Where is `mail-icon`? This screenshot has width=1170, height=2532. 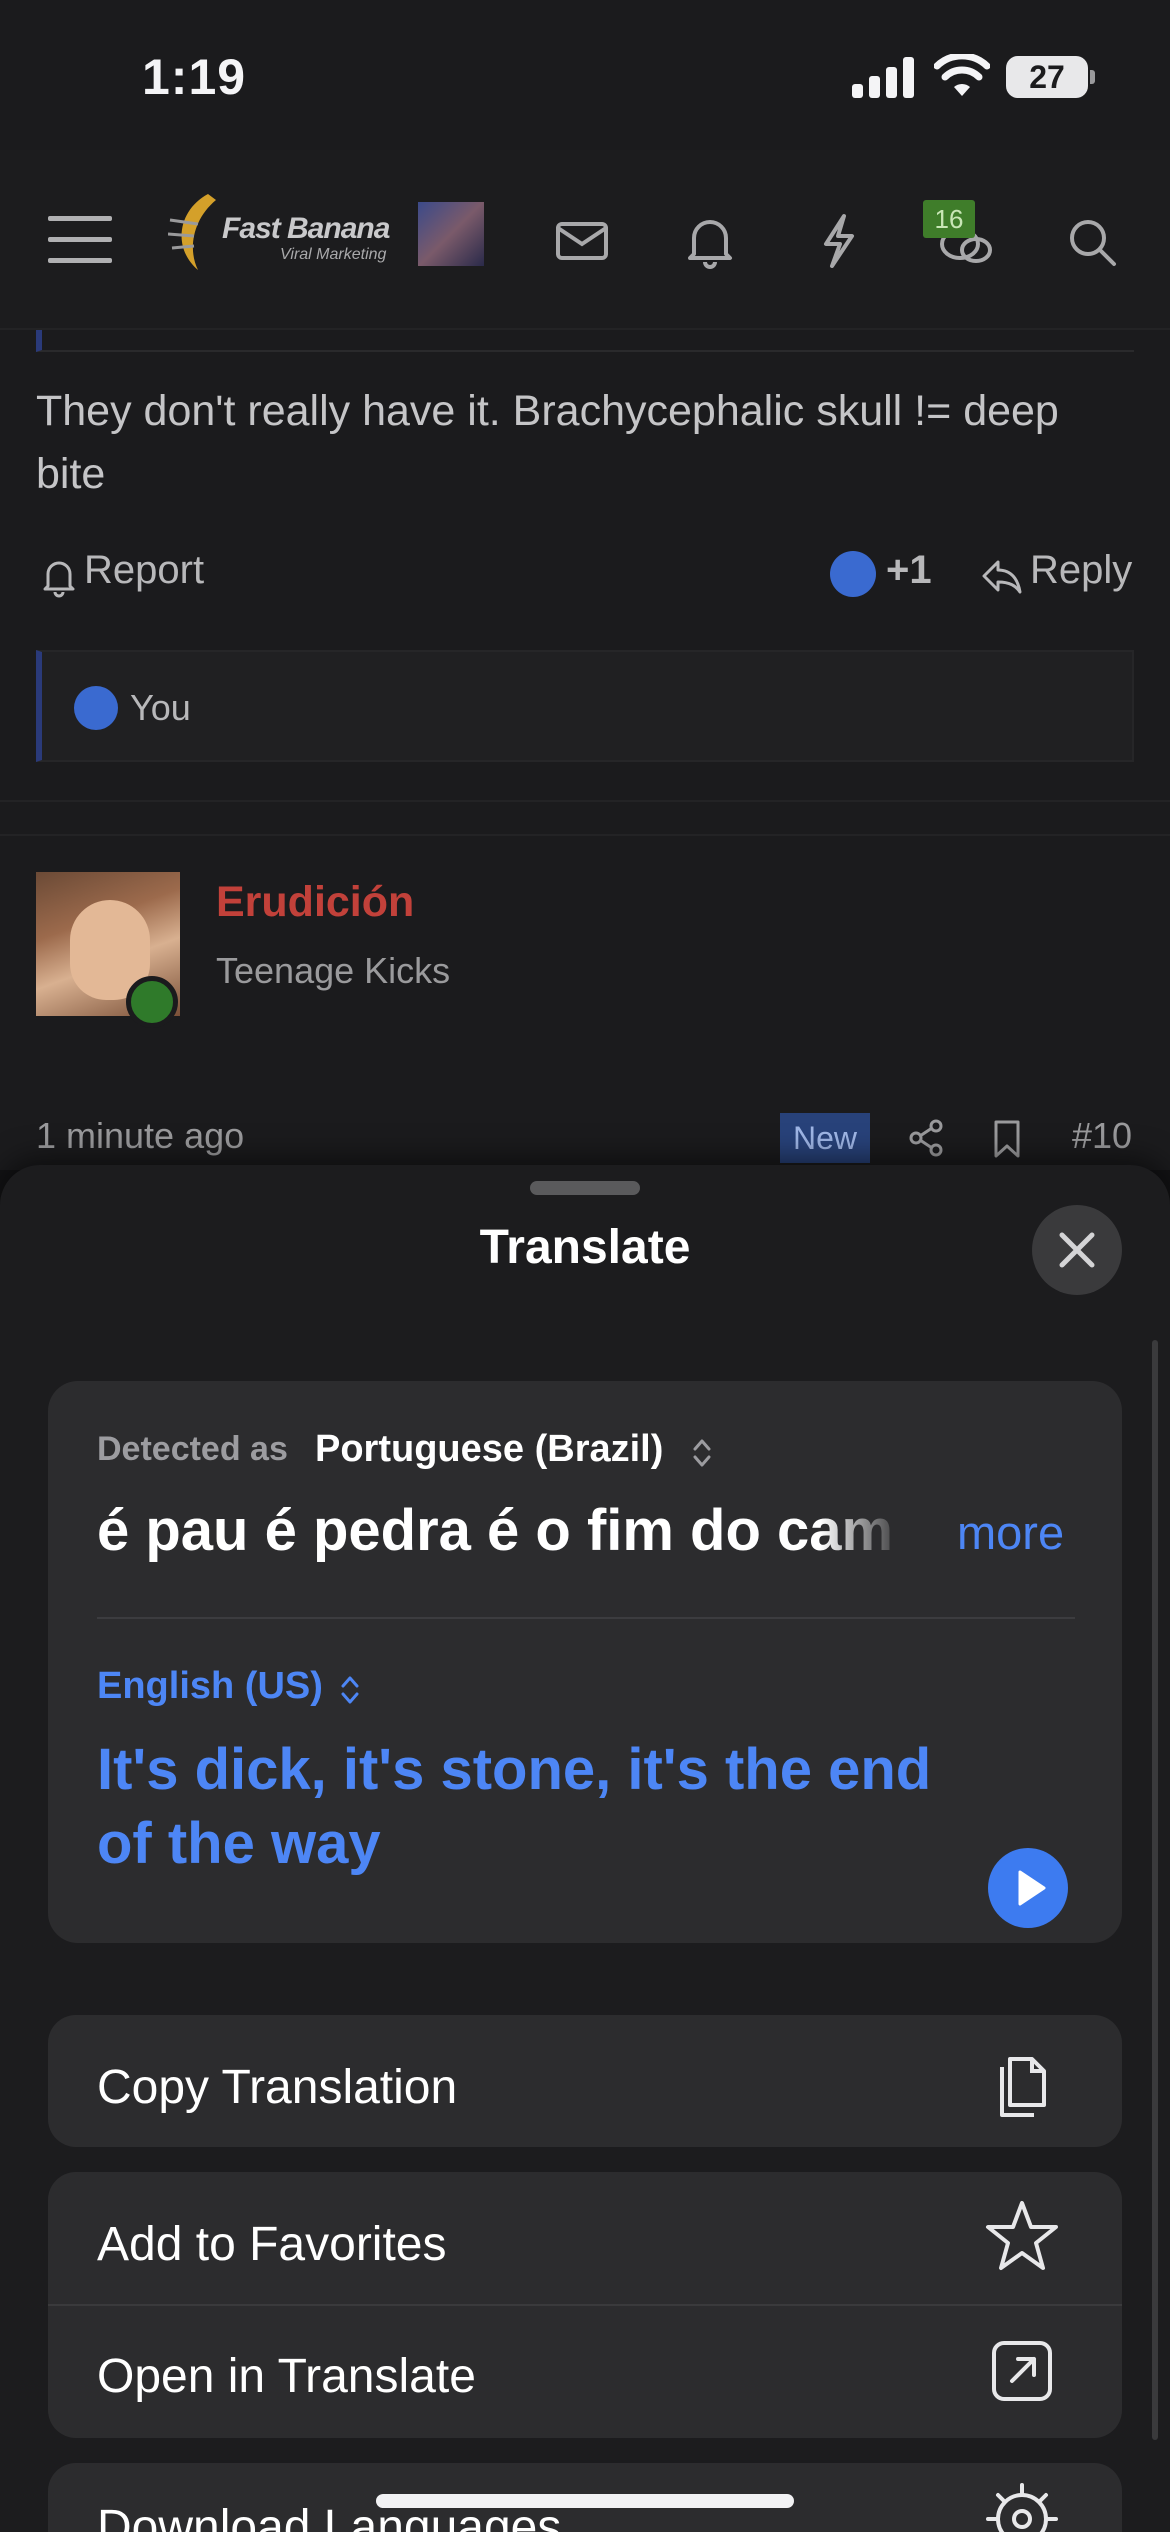
mail-icon is located at coordinates (582, 240).